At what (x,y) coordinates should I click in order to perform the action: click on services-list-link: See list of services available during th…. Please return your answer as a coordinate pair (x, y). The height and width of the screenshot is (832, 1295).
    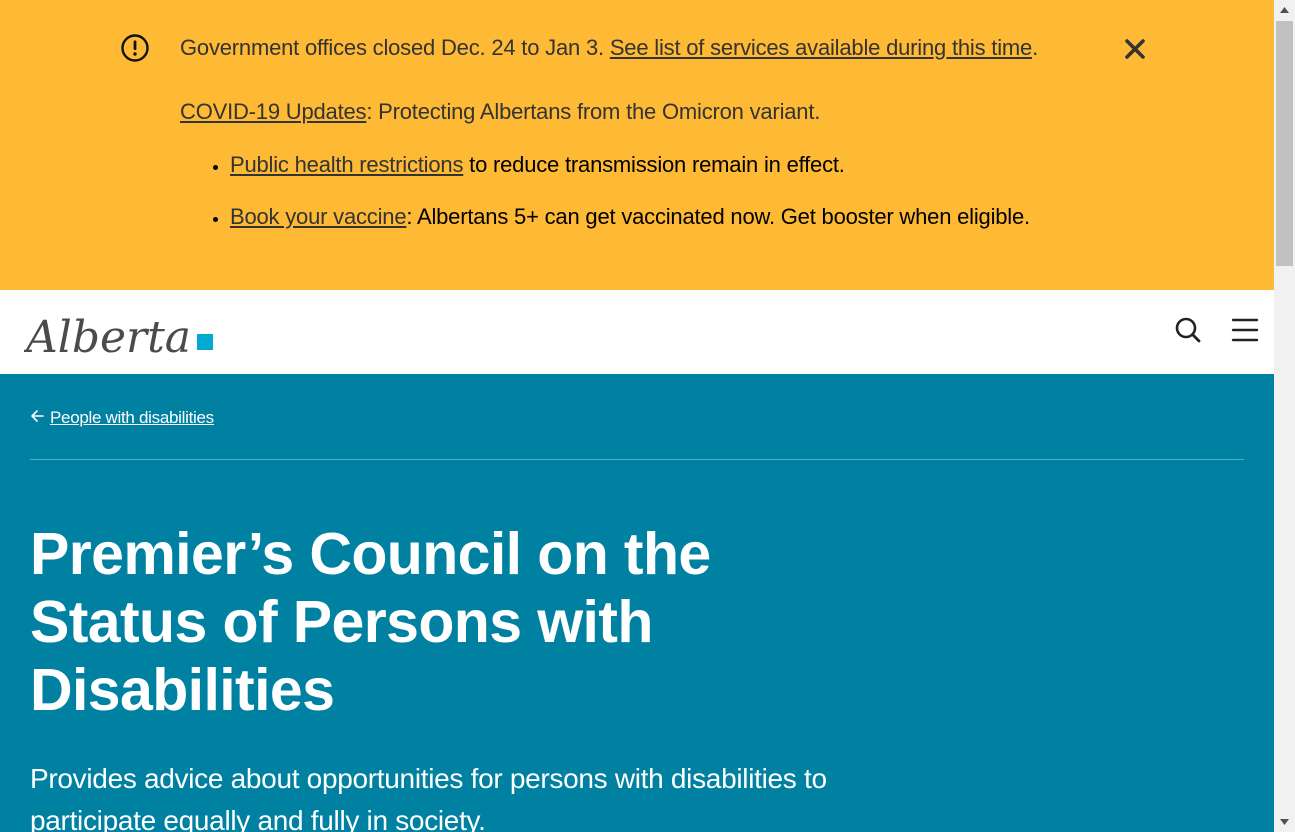
    Looking at the image, I should click on (821, 47).